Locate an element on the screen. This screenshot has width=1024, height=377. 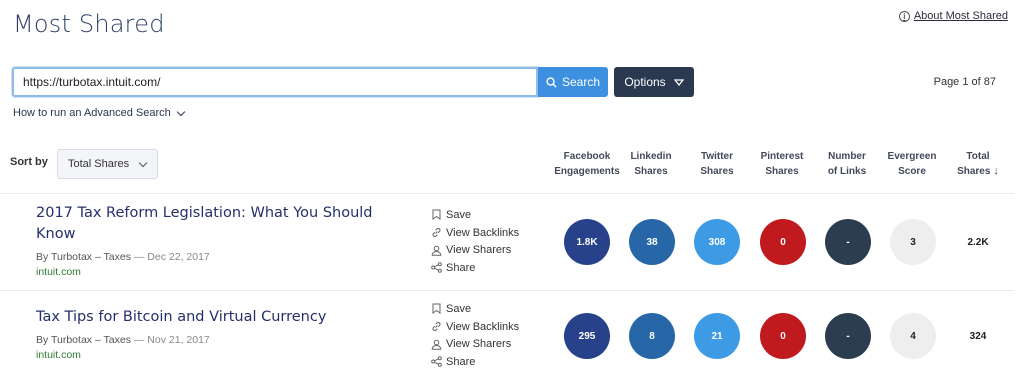
linkedin-shares-badge: 38 is located at coordinates (652, 242).